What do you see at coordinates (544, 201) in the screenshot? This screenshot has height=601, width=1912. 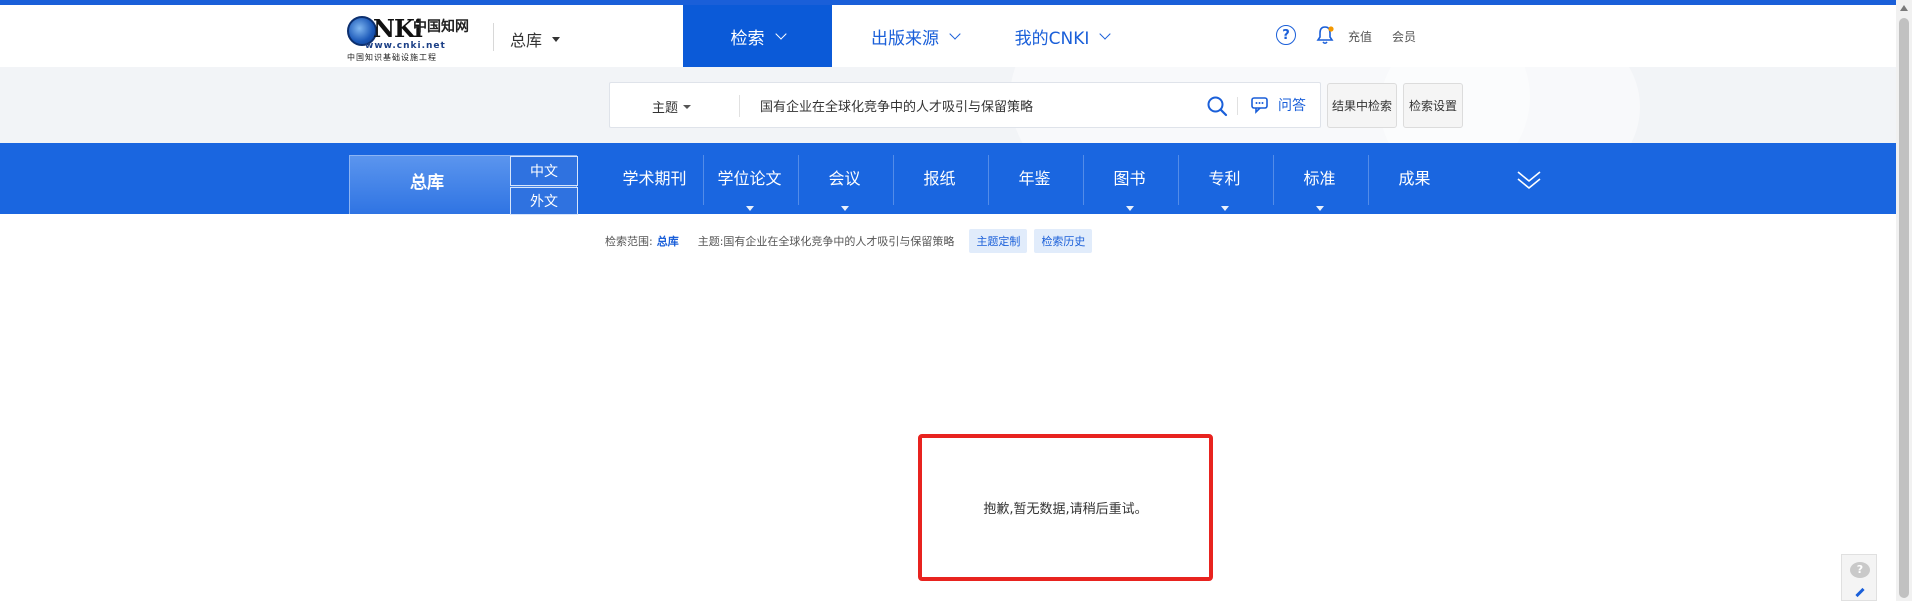 I see `lang-foreign-button: 外文` at bounding box center [544, 201].